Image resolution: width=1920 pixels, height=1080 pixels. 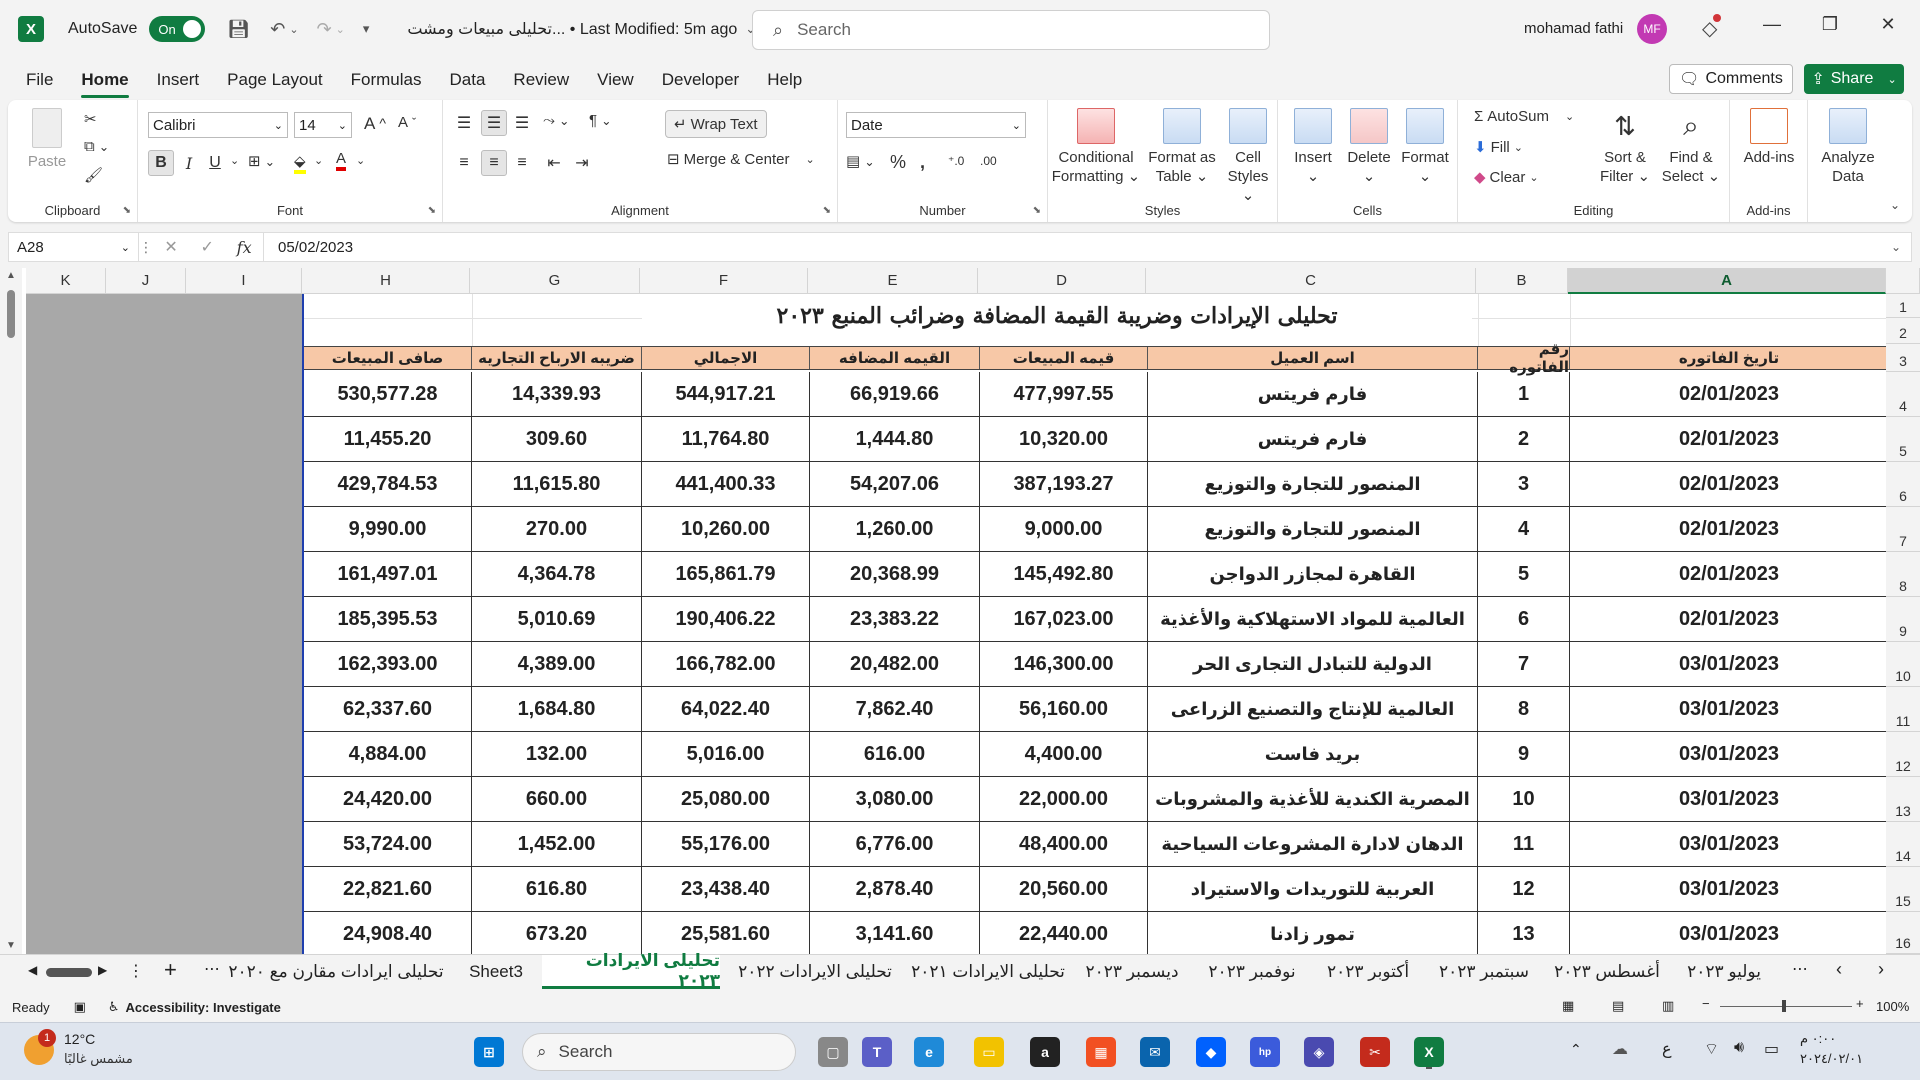 I want to click on zoom-slider, so click(x=1786, y=1006).